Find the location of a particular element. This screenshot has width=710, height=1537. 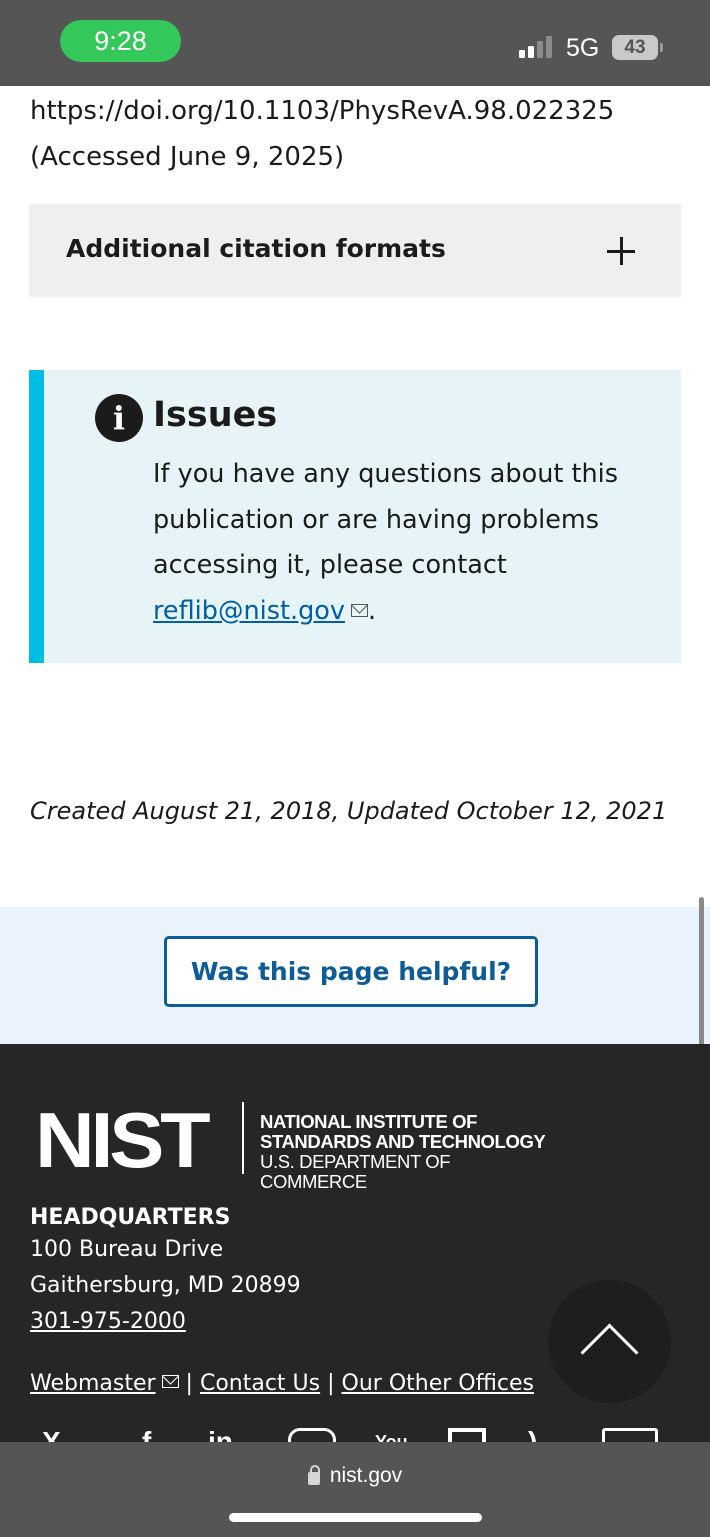

signal-strength-icon is located at coordinates (537, 47).